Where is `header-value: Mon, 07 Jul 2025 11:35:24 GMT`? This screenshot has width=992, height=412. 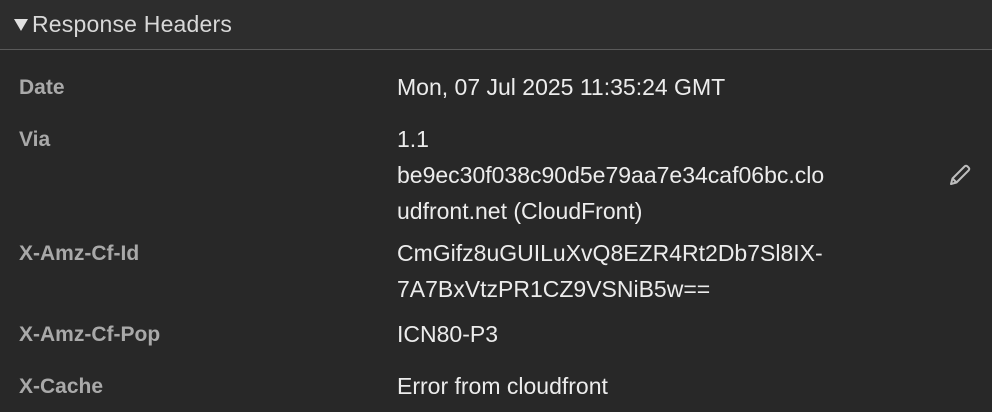 header-value: Mon, 07 Jul 2025 11:35:24 GMT is located at coordinates (561, 87).